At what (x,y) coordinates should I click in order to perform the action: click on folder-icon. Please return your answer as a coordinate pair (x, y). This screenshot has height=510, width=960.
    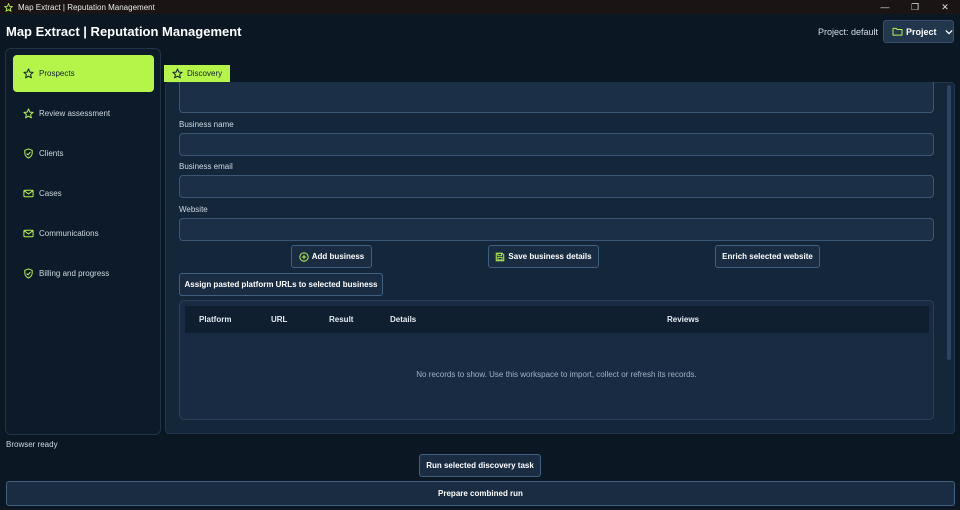
    Looking at the image, I should click on (897, 31).